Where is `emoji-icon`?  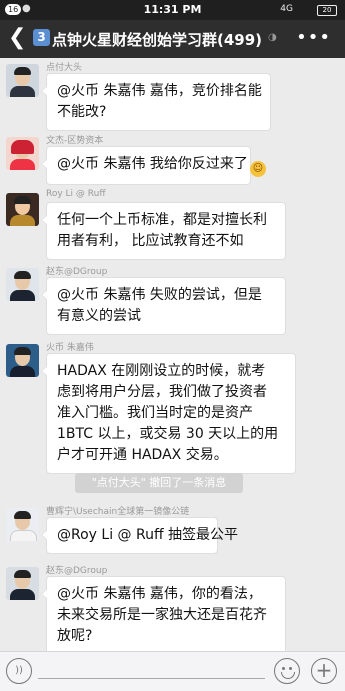
emoji-icon is located at coordinates (287, 671).